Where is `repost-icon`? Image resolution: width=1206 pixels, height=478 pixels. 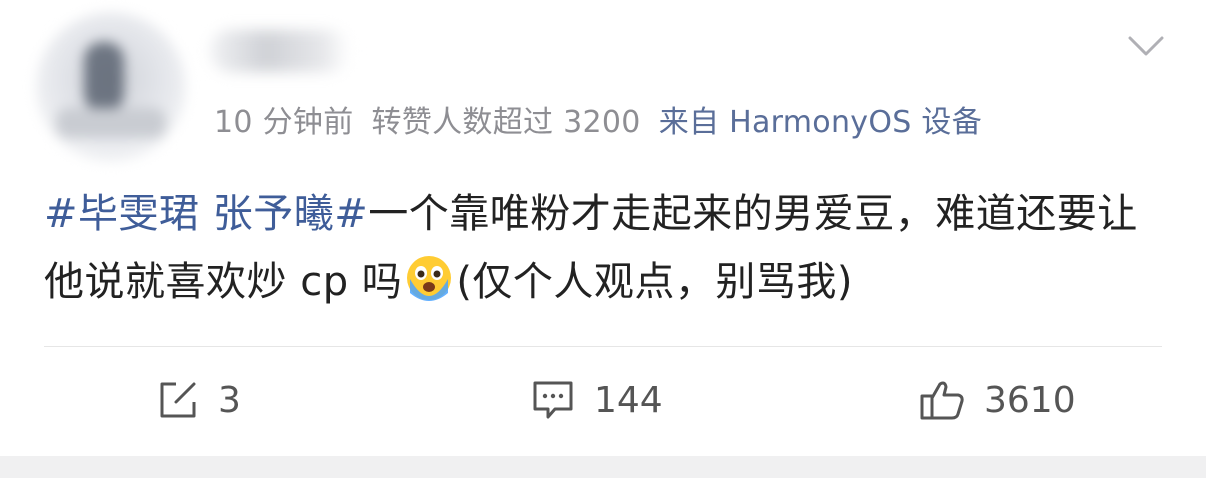 repost-icon is located at coordinates (178, 400).